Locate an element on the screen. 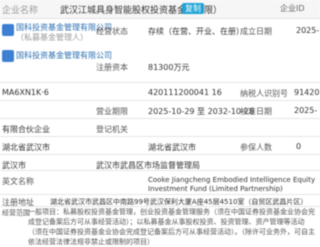  partner-name-2: 国科投资基金管理有限公司 is located at coordinates (64, 55).